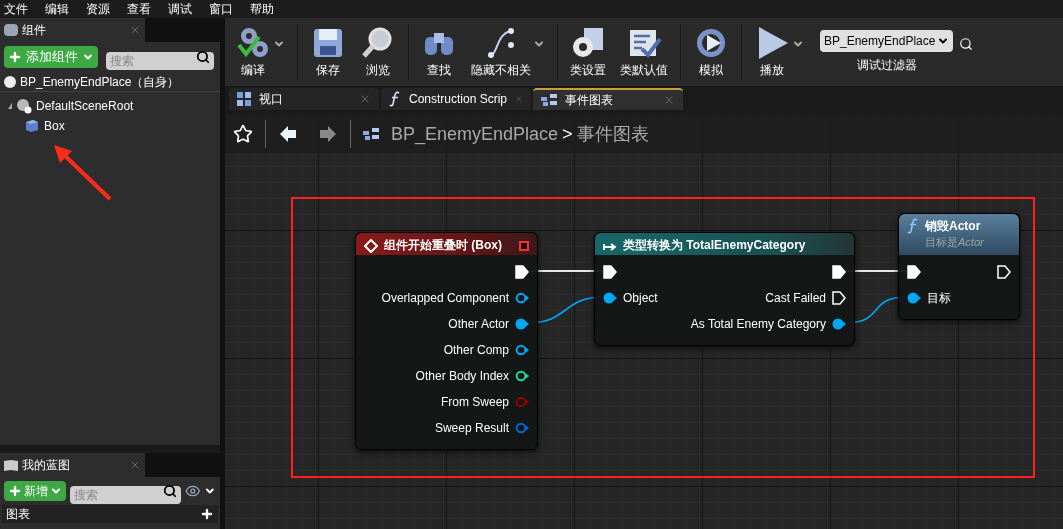 Image resolution: width=1063 pixels, height=529 pixels. What do you see at coordinates (955, 242) in the screenshot?
I see `node-subtitle: 目标是Actor` at bounding box center [955, 242].